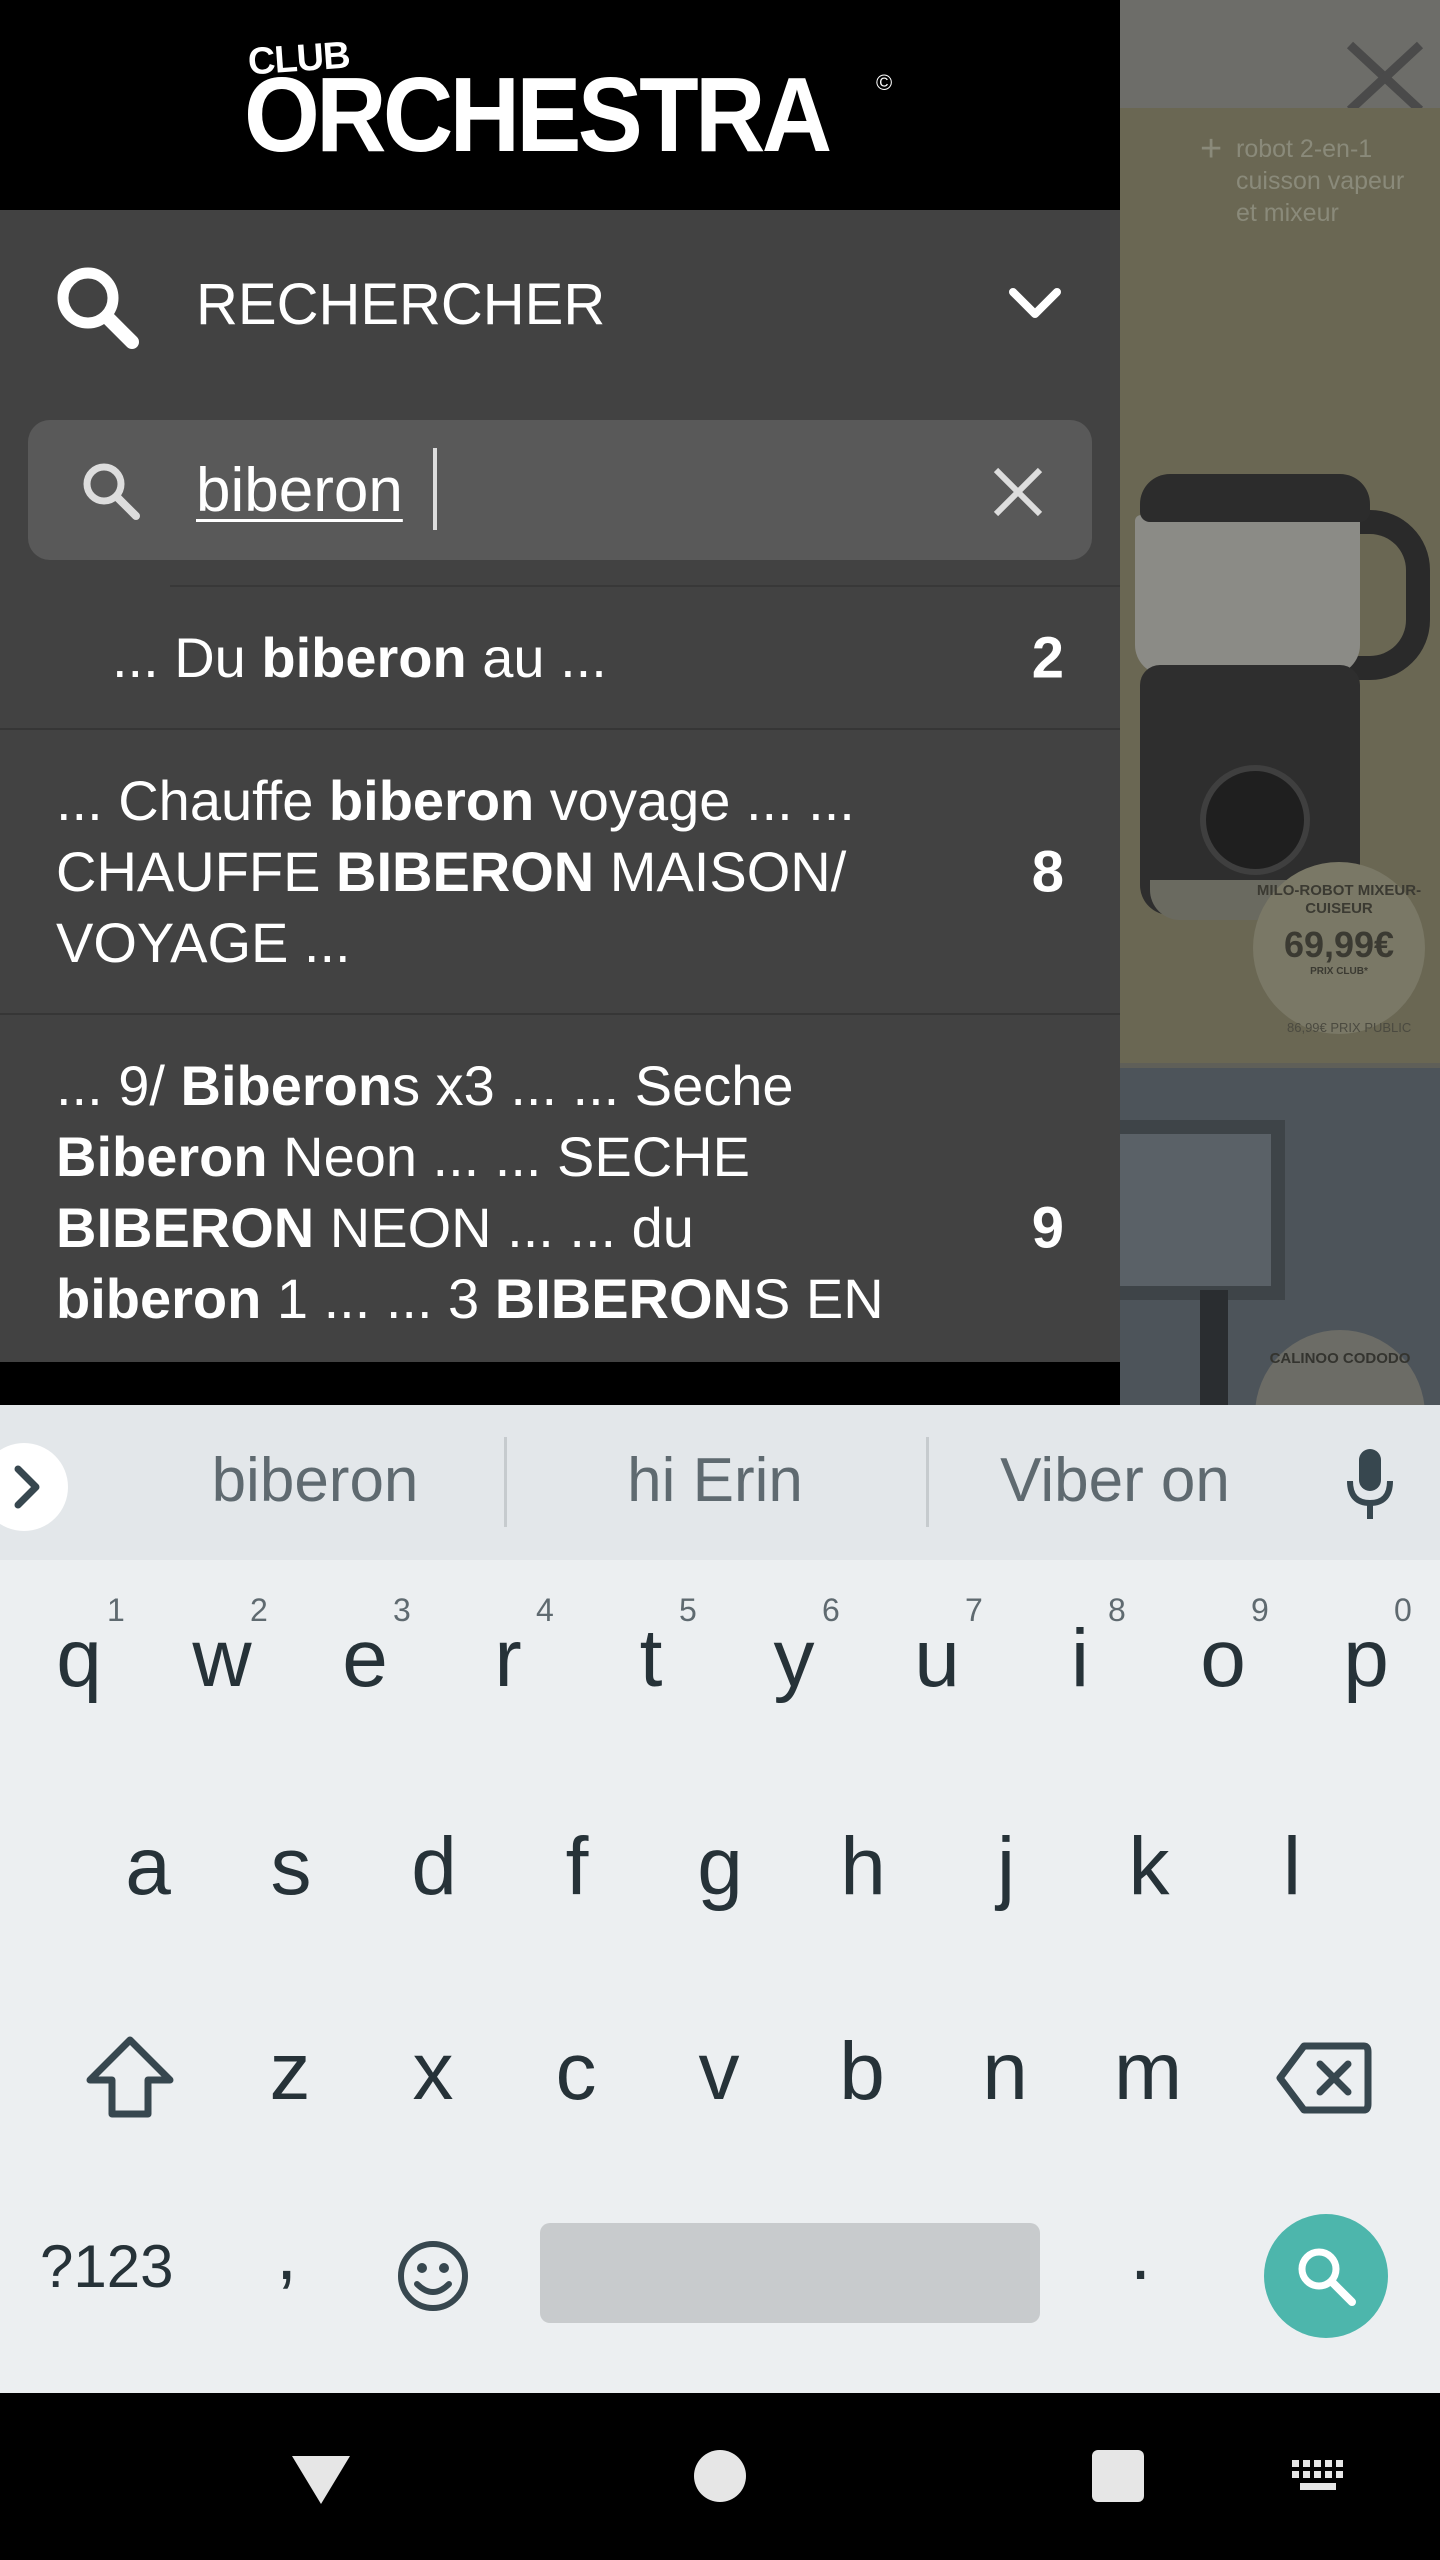  What do you see at coordinates (504, 1227) in the screenshot?
I see `result-snippet: NEON ... ... du` at bounding box center [504, 1227].